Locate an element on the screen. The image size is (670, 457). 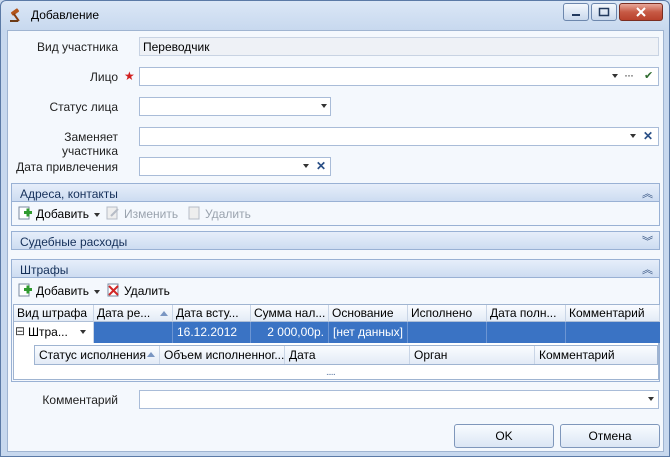
fines-add-button: Добавить is located at coordinates (62, 291).